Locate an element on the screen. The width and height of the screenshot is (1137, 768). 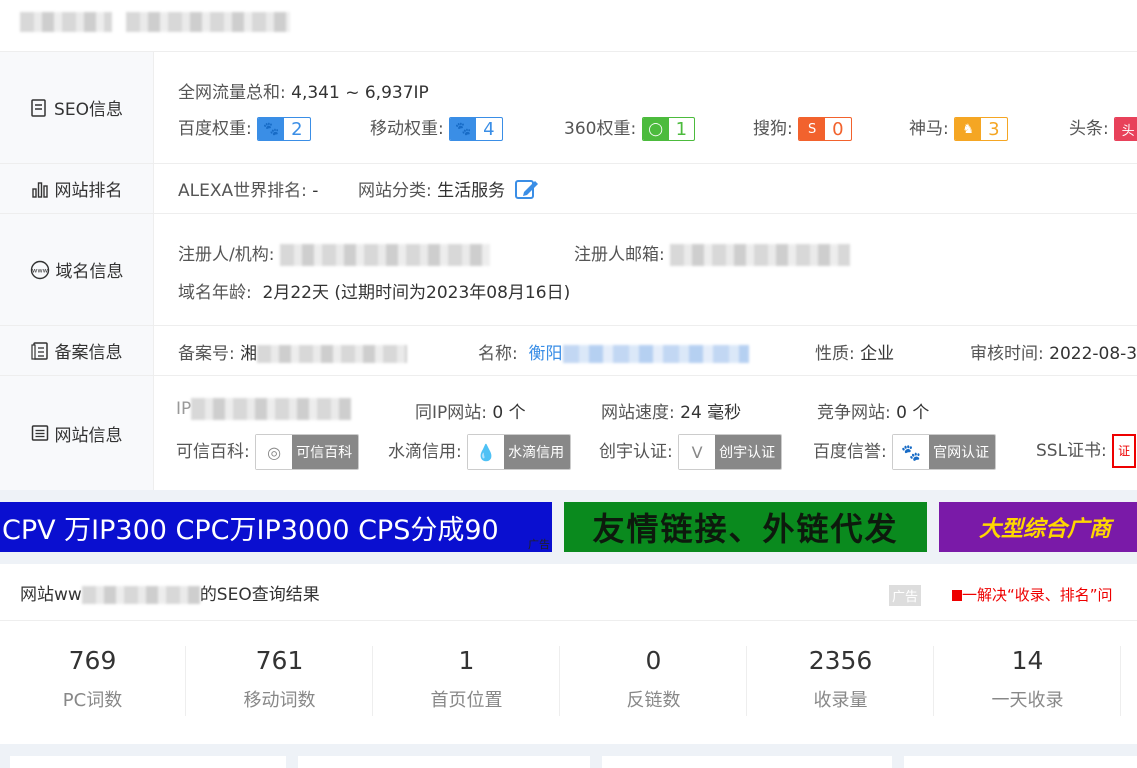
weight-badge: S0 is located at coordinates (825, 129).